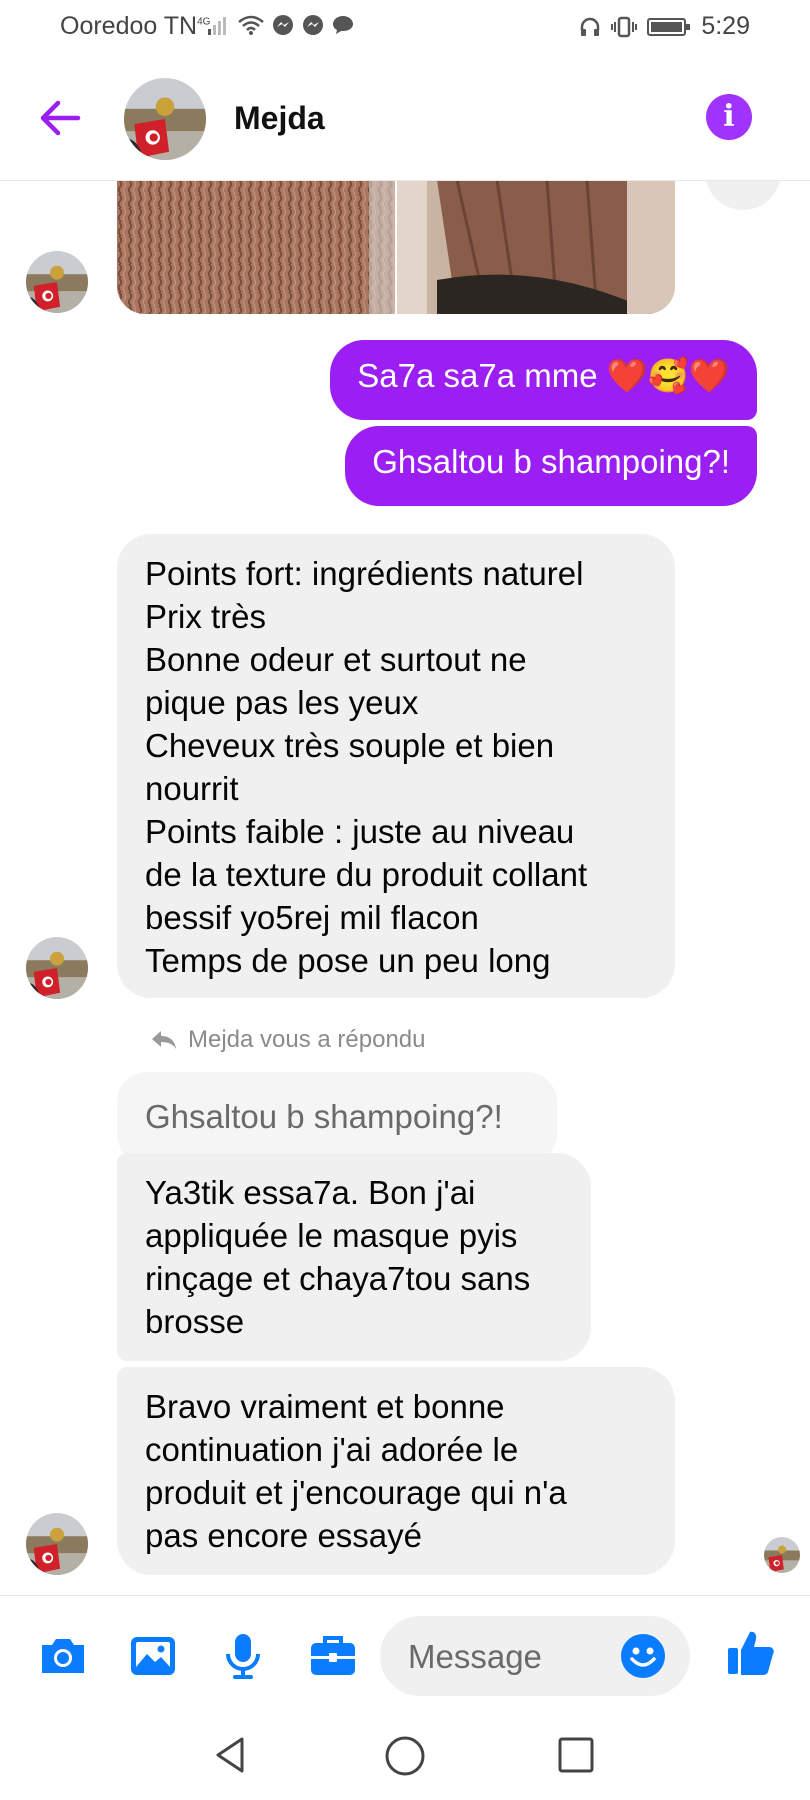 Image resolution: width=810 pixels, height=1800 pixels. I want to click on message-line: Points faible : juste au niveau, so click(360, 831).